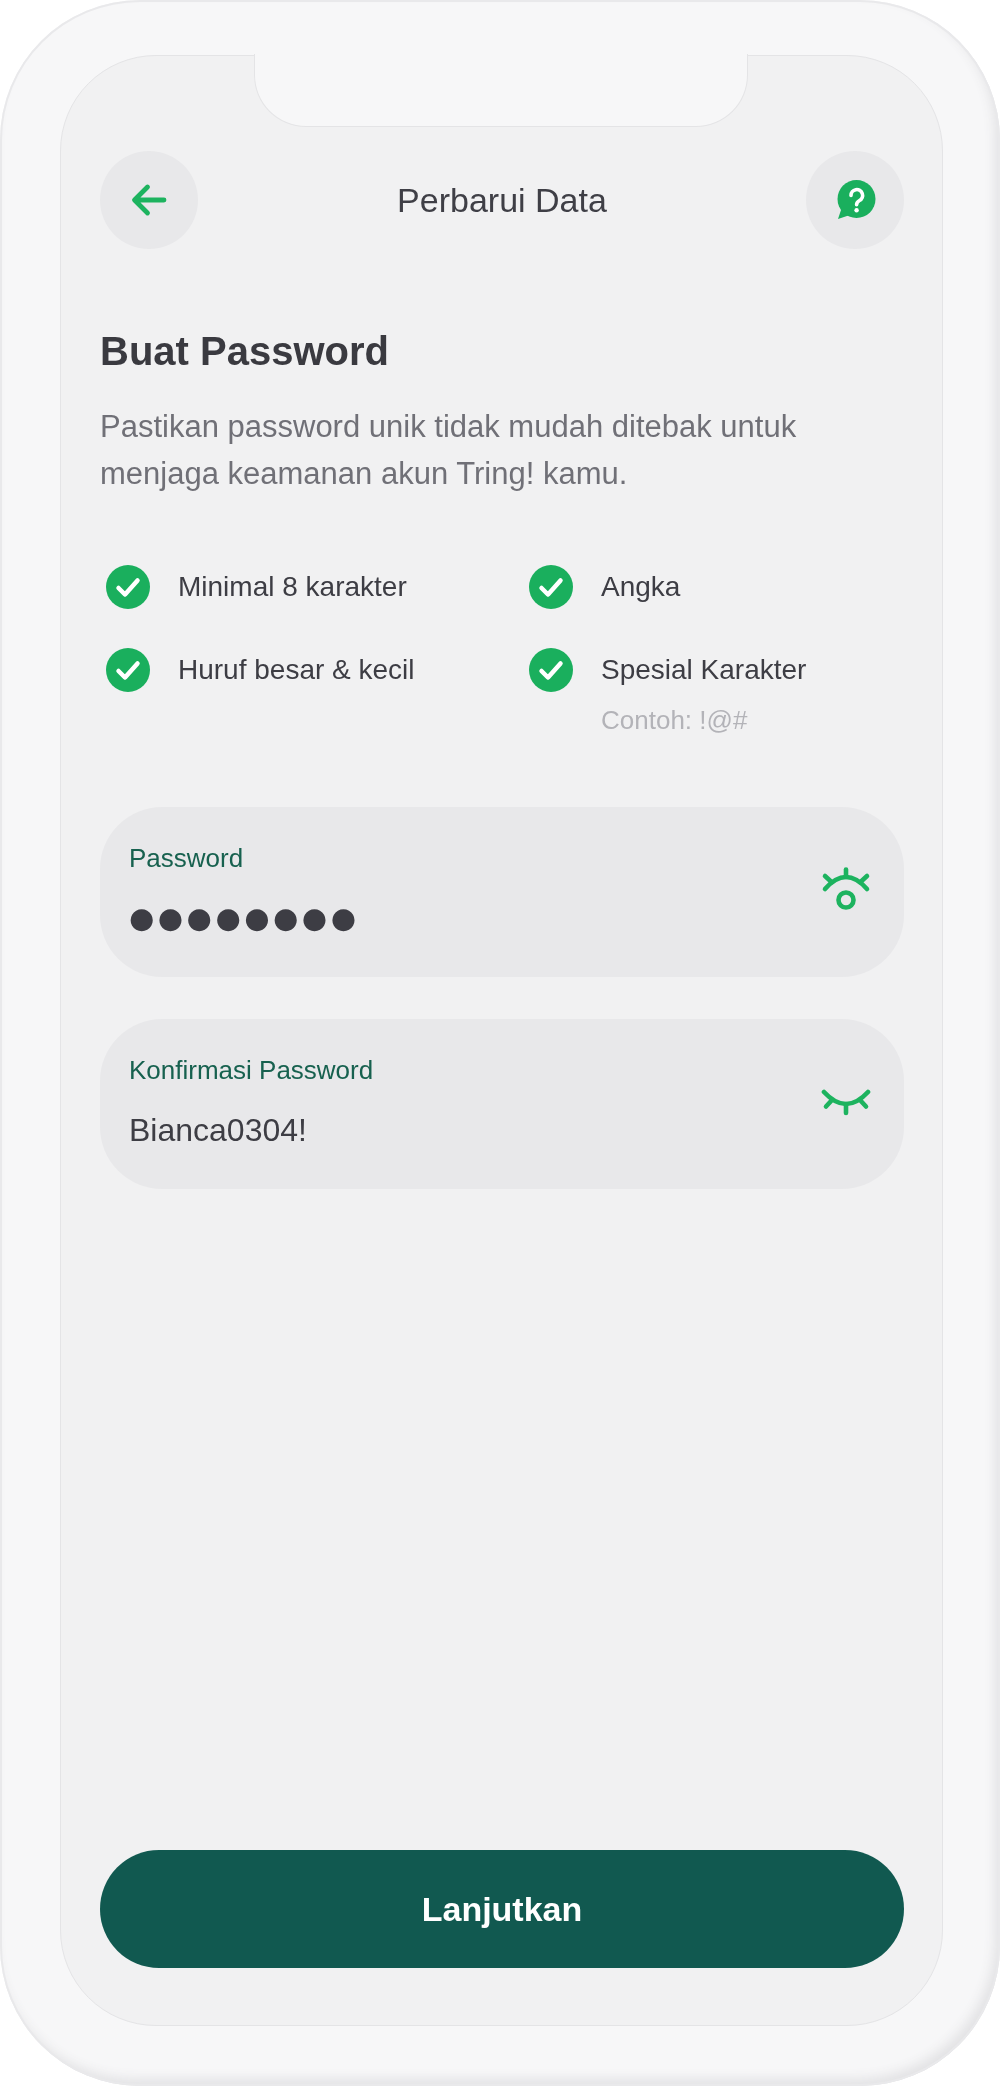 Image resolution: width=1000 pixels, height=2086 pixels. Describe the element at coordinates (218, 1130) in the screenshot. I see `field-value: Bianca0304!` at that location.